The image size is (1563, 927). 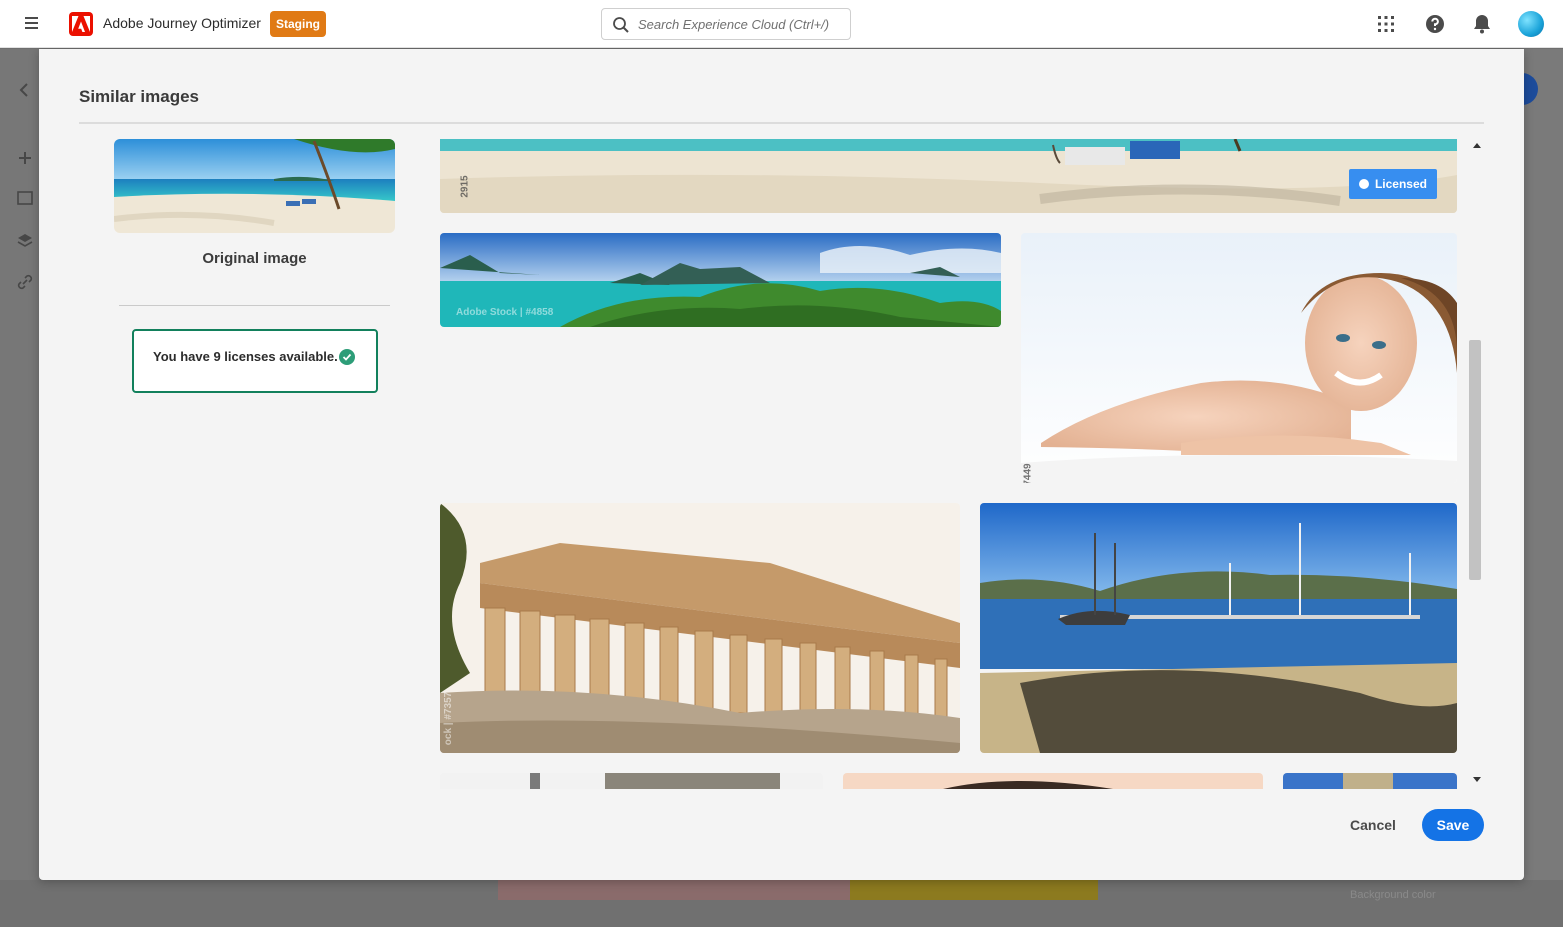 What do you see at coordinates (25, 158) in the screenshot?
I see `add-icon` at bounding box center [25, 158].